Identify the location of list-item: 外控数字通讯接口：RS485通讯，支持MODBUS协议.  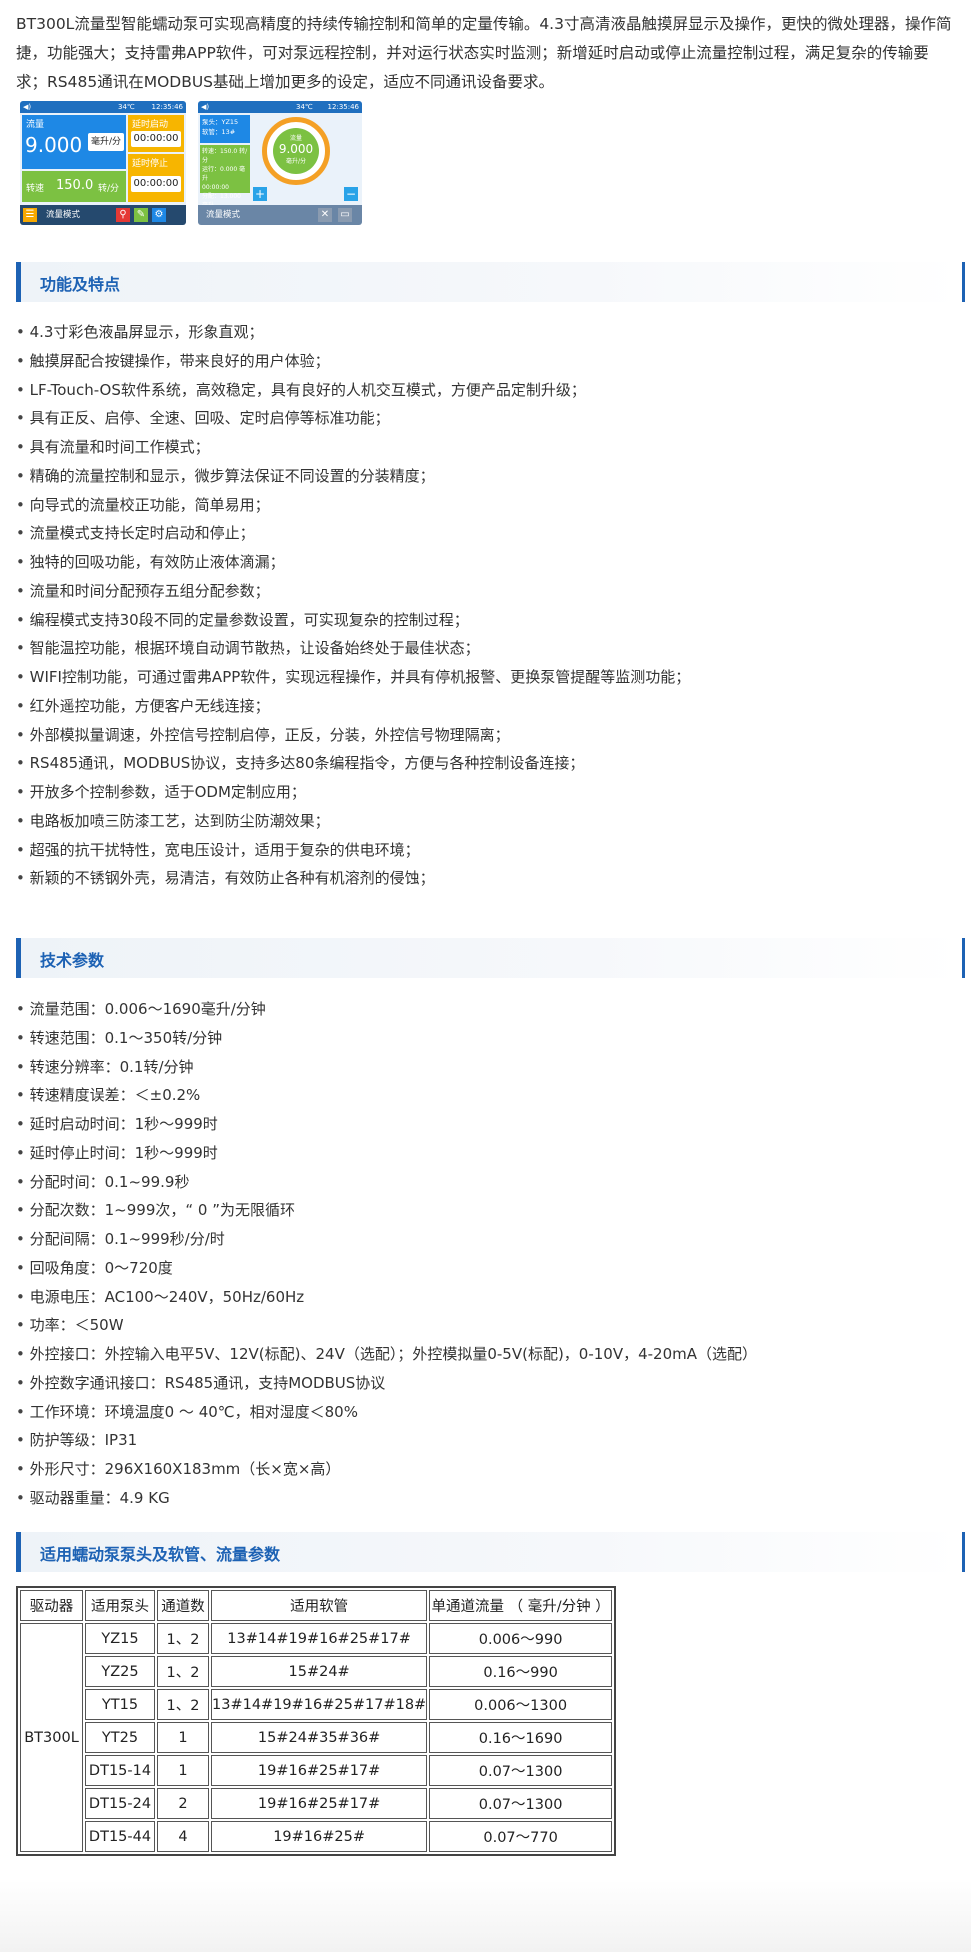
(386, 1383).